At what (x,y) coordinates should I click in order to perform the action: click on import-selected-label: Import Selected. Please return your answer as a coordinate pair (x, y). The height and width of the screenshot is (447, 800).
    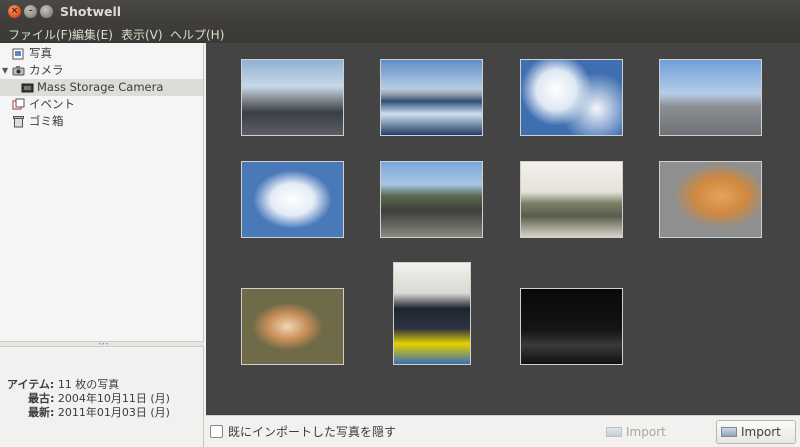
    Looking at the image, I should click on (646, 432).